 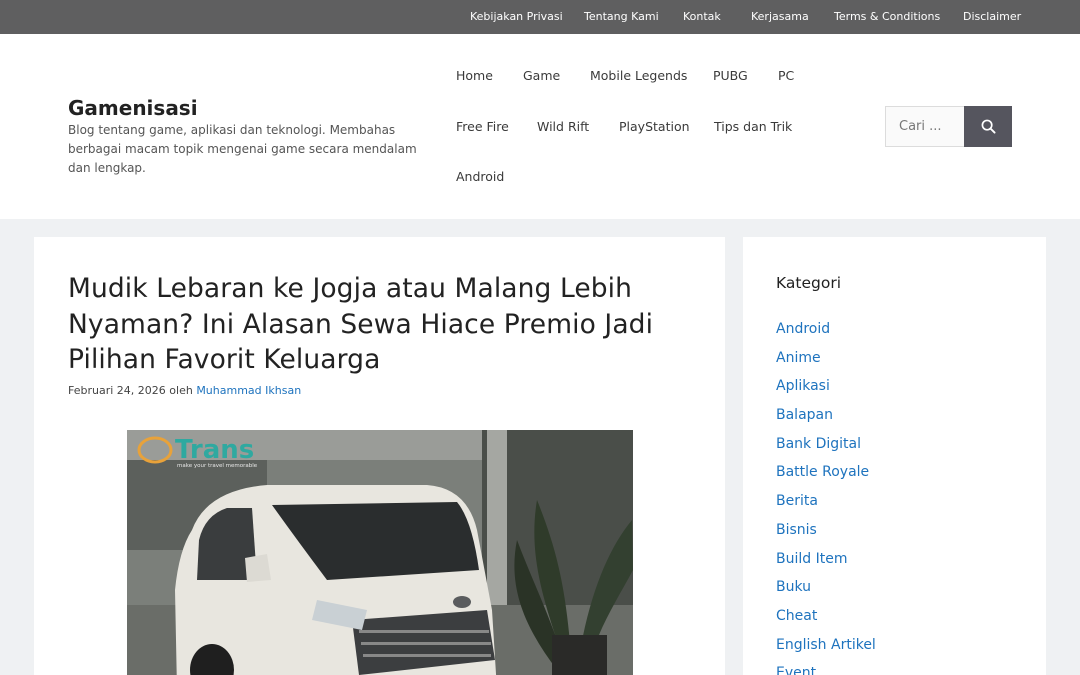 I want to click on topbar-link-disclaimer: Disclaimer, so click(x=992, y=17).